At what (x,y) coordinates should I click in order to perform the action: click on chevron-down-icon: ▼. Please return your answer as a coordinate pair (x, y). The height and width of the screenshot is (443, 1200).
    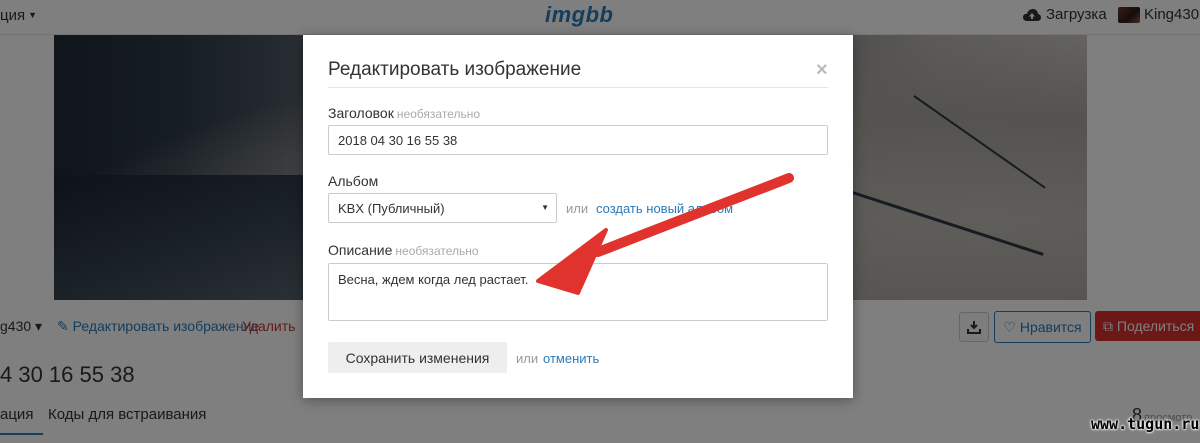
    Looking at the image, I should click on (545, 207).